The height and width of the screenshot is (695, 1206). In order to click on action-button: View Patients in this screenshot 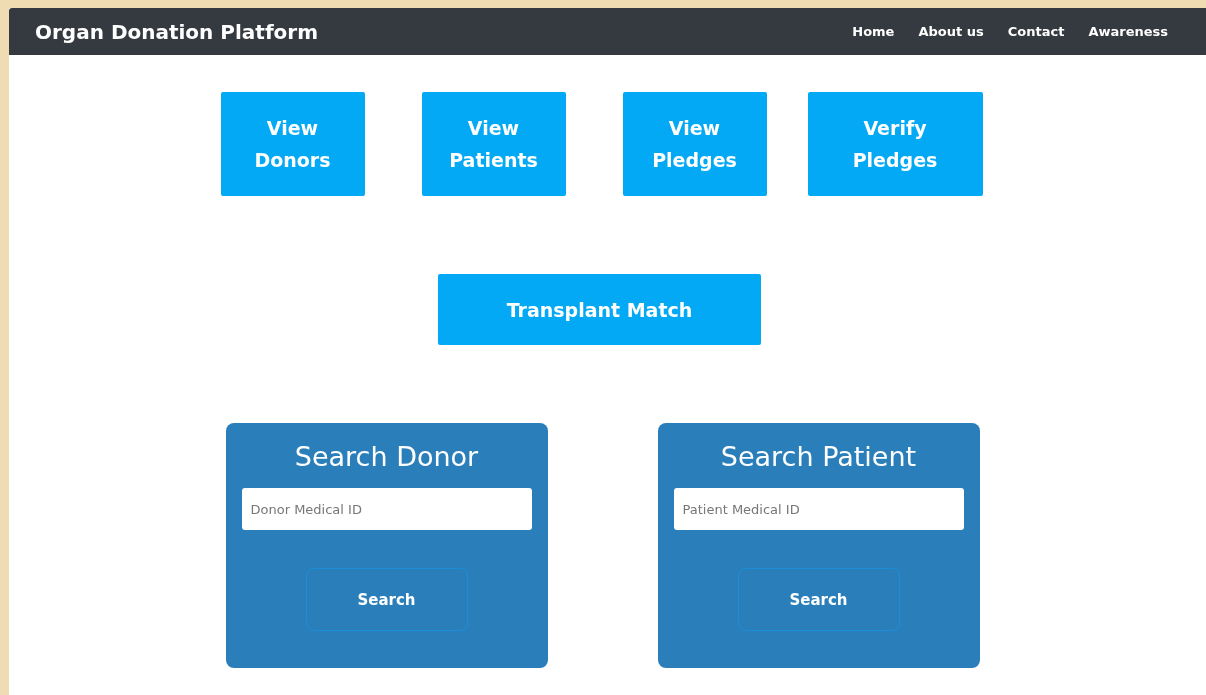, I will do `click(493, 144)`.